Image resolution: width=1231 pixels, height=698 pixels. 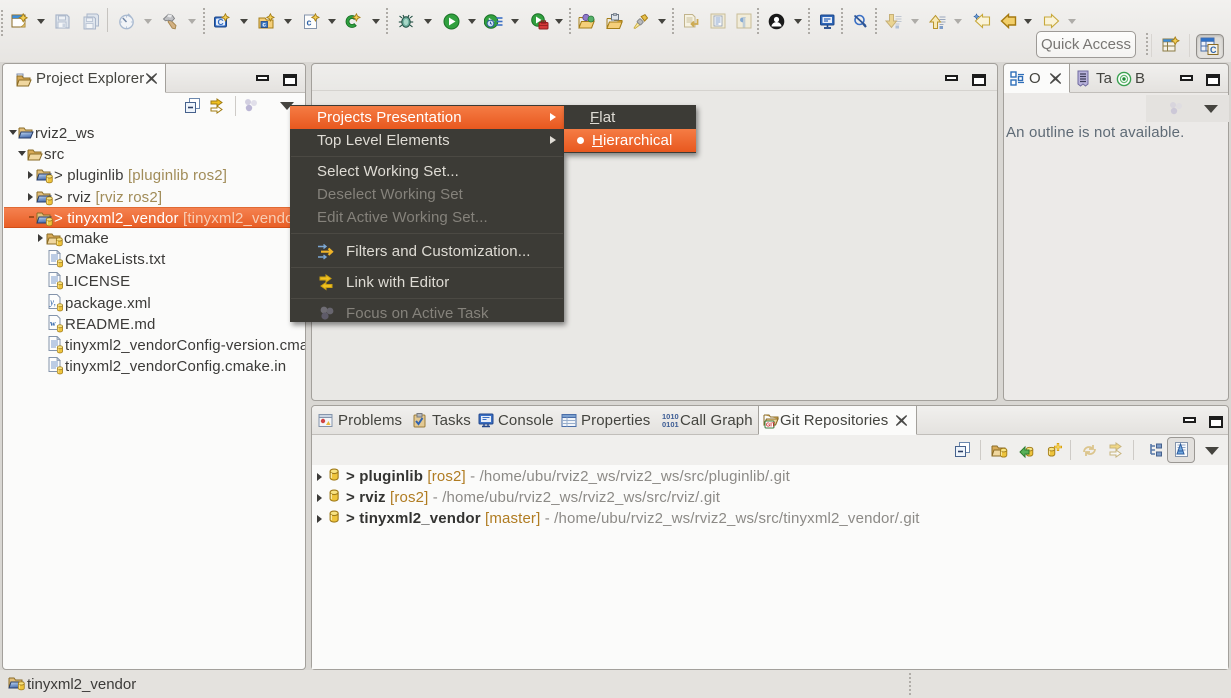 What do you see at coordinates (771, 426) in the screenshot?
I see `svg-text: GIT` at bounding box center [771, 426].